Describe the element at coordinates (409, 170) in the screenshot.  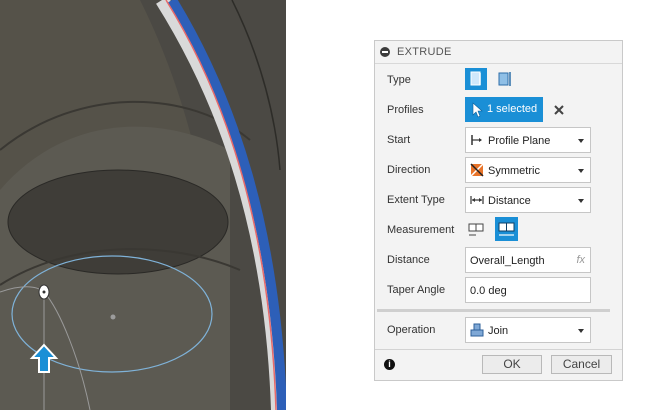
I see `direction-label: Direction` at that location.